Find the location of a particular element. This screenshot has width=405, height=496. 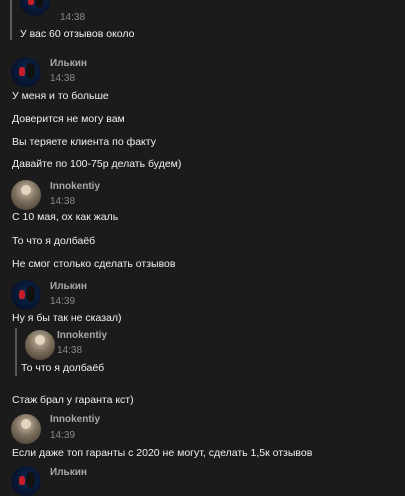

message-text: Стаж брал у гаранта кст) is located at coordinates (73, 400).